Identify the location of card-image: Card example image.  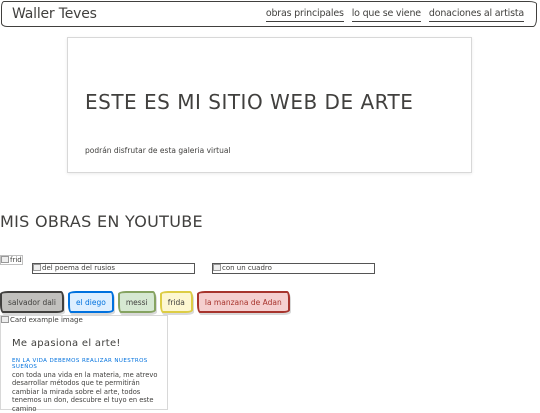
(42, 320).